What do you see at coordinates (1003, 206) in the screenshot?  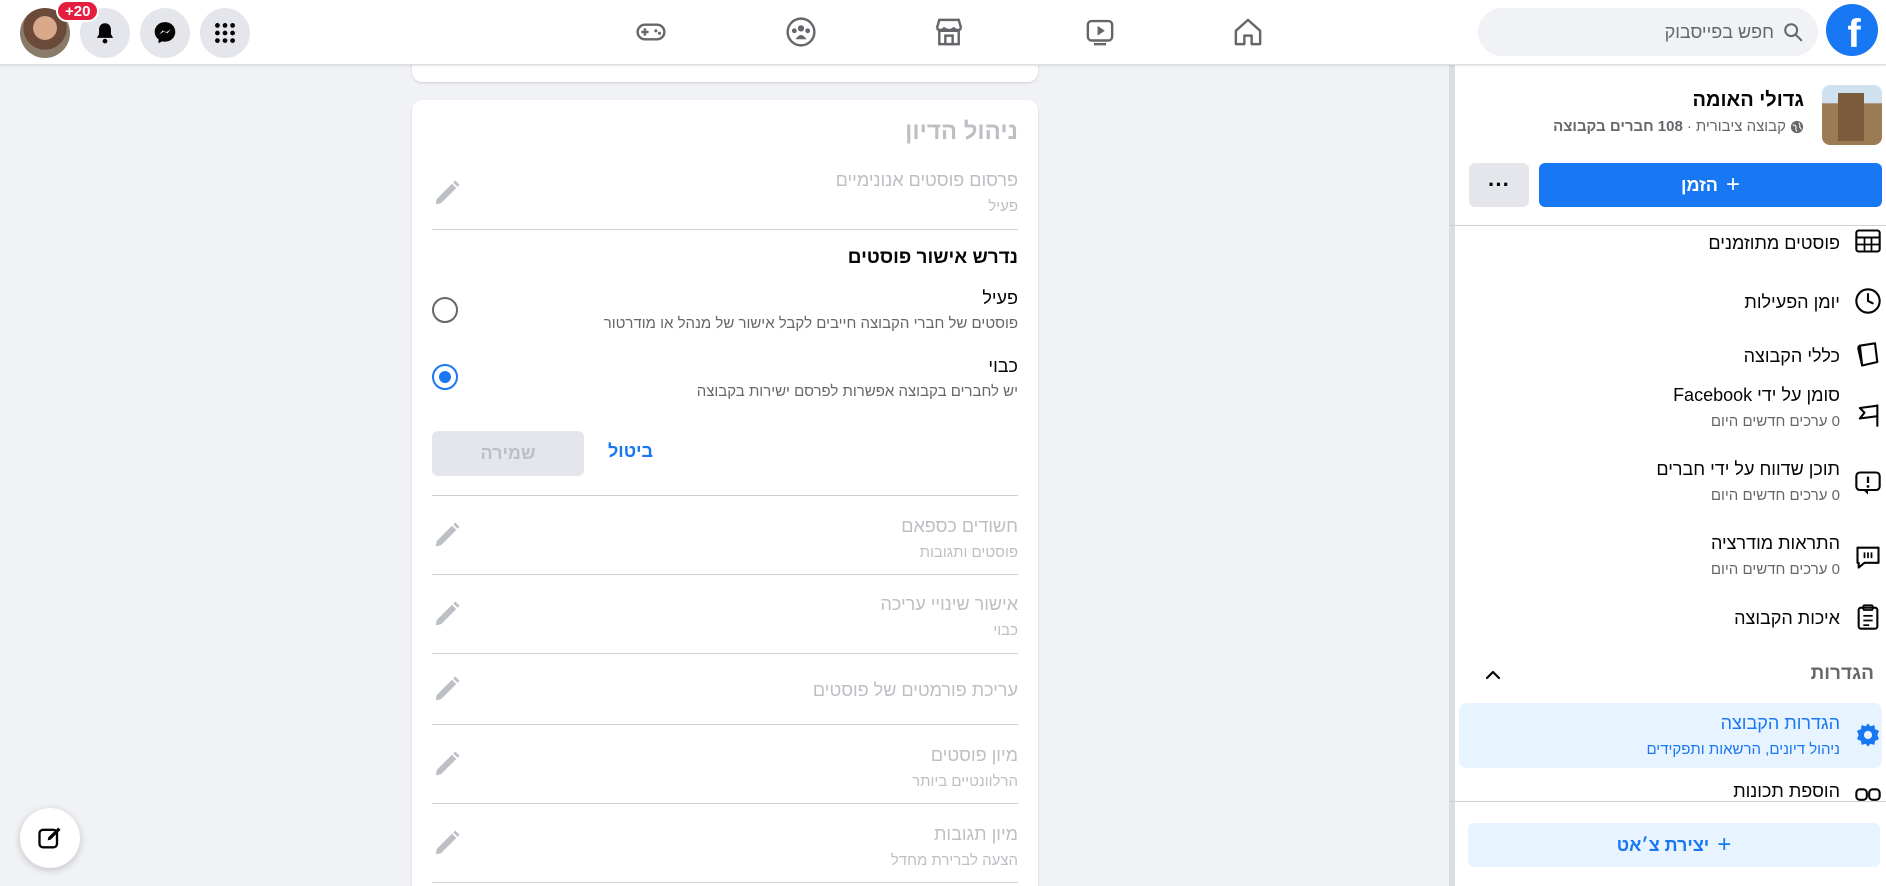 I see `row-status: פעיל` at bounding box center [1003, 206].